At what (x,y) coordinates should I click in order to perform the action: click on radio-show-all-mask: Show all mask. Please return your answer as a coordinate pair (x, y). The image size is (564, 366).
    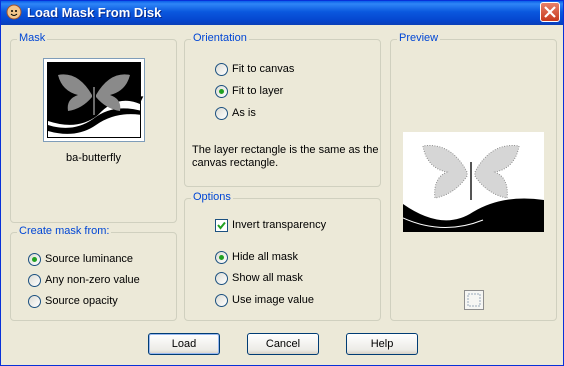
    Looking at the image, I should click on (259, 278).